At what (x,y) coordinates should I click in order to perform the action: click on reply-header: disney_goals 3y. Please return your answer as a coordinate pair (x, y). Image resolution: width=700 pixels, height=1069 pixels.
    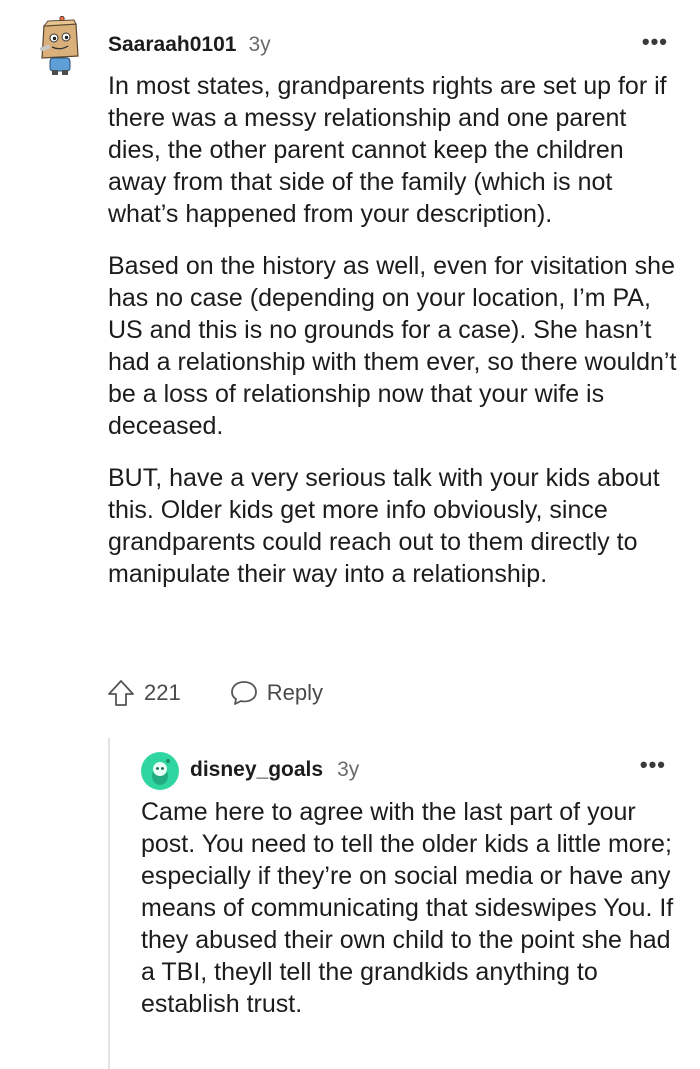
    Looking at the image, I should click on (274, 770).